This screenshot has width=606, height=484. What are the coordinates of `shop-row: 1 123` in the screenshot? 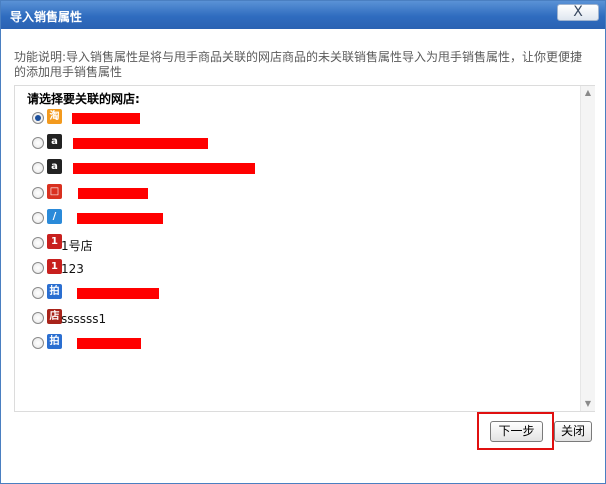 It's located at (295, 269).